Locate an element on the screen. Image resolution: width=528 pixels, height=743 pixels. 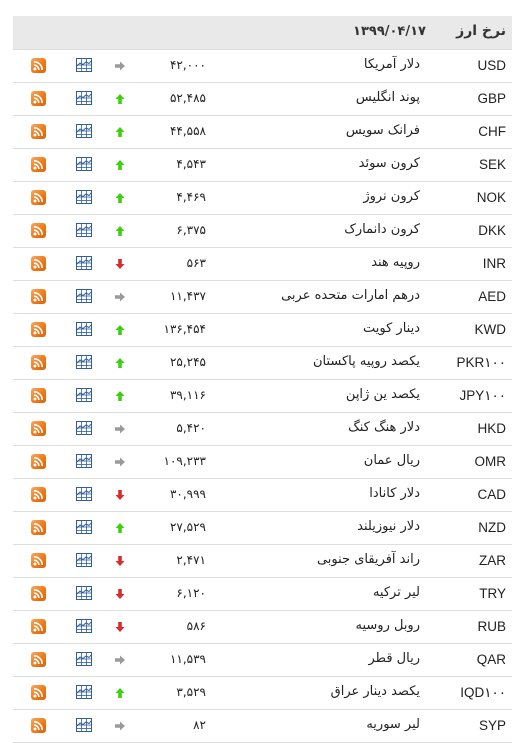
currency-rate: ۵۸۶ is located at coordinates (196, 626).